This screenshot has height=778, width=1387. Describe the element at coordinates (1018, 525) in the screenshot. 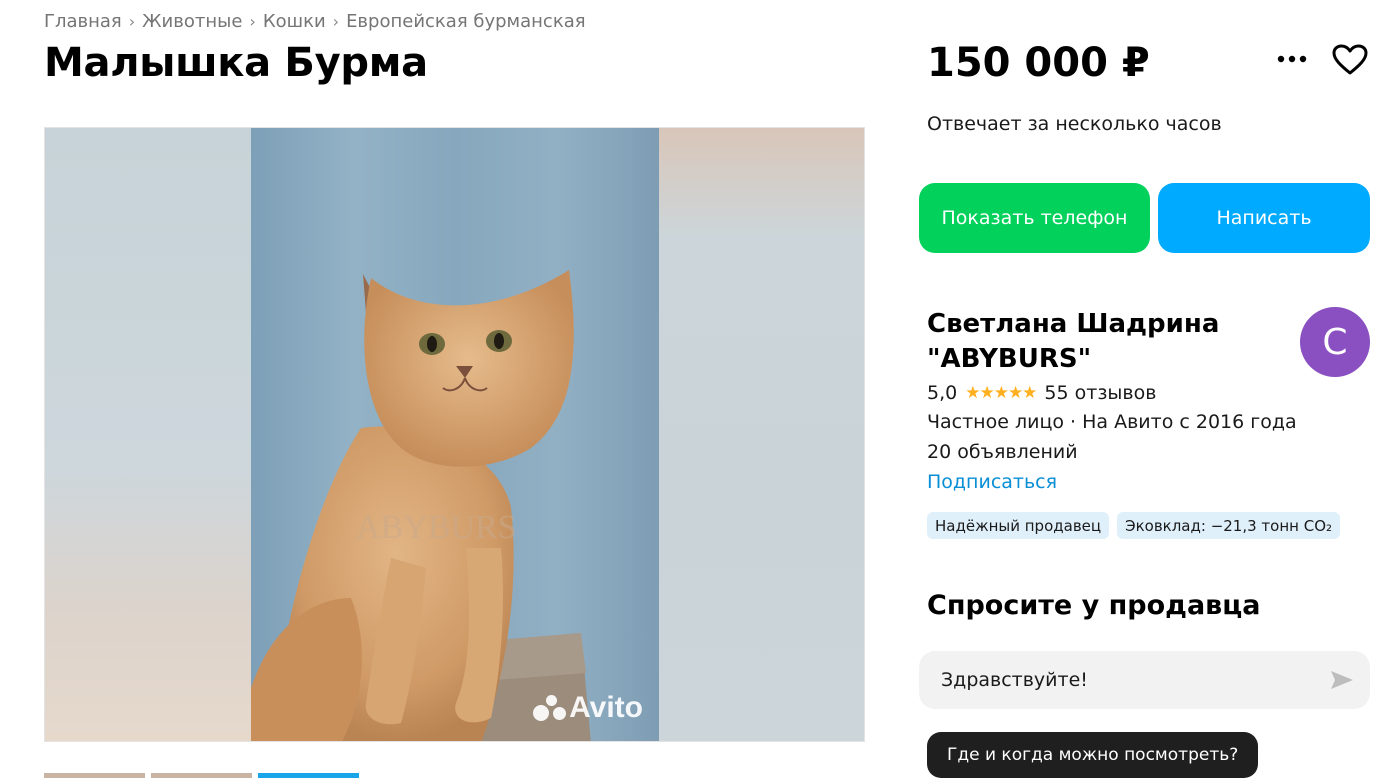

I see `badge-reliable-seller: Надёжный продавец` at that location.